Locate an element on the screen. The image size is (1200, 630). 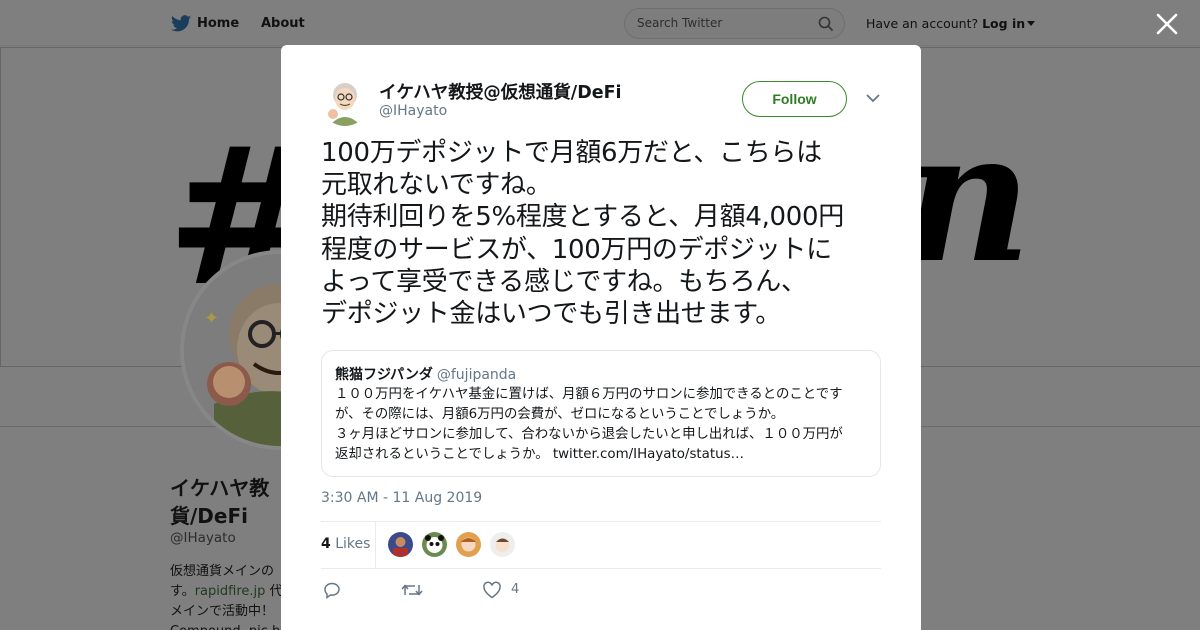
nav-home-link: Home is located at coordinates (218, 23).